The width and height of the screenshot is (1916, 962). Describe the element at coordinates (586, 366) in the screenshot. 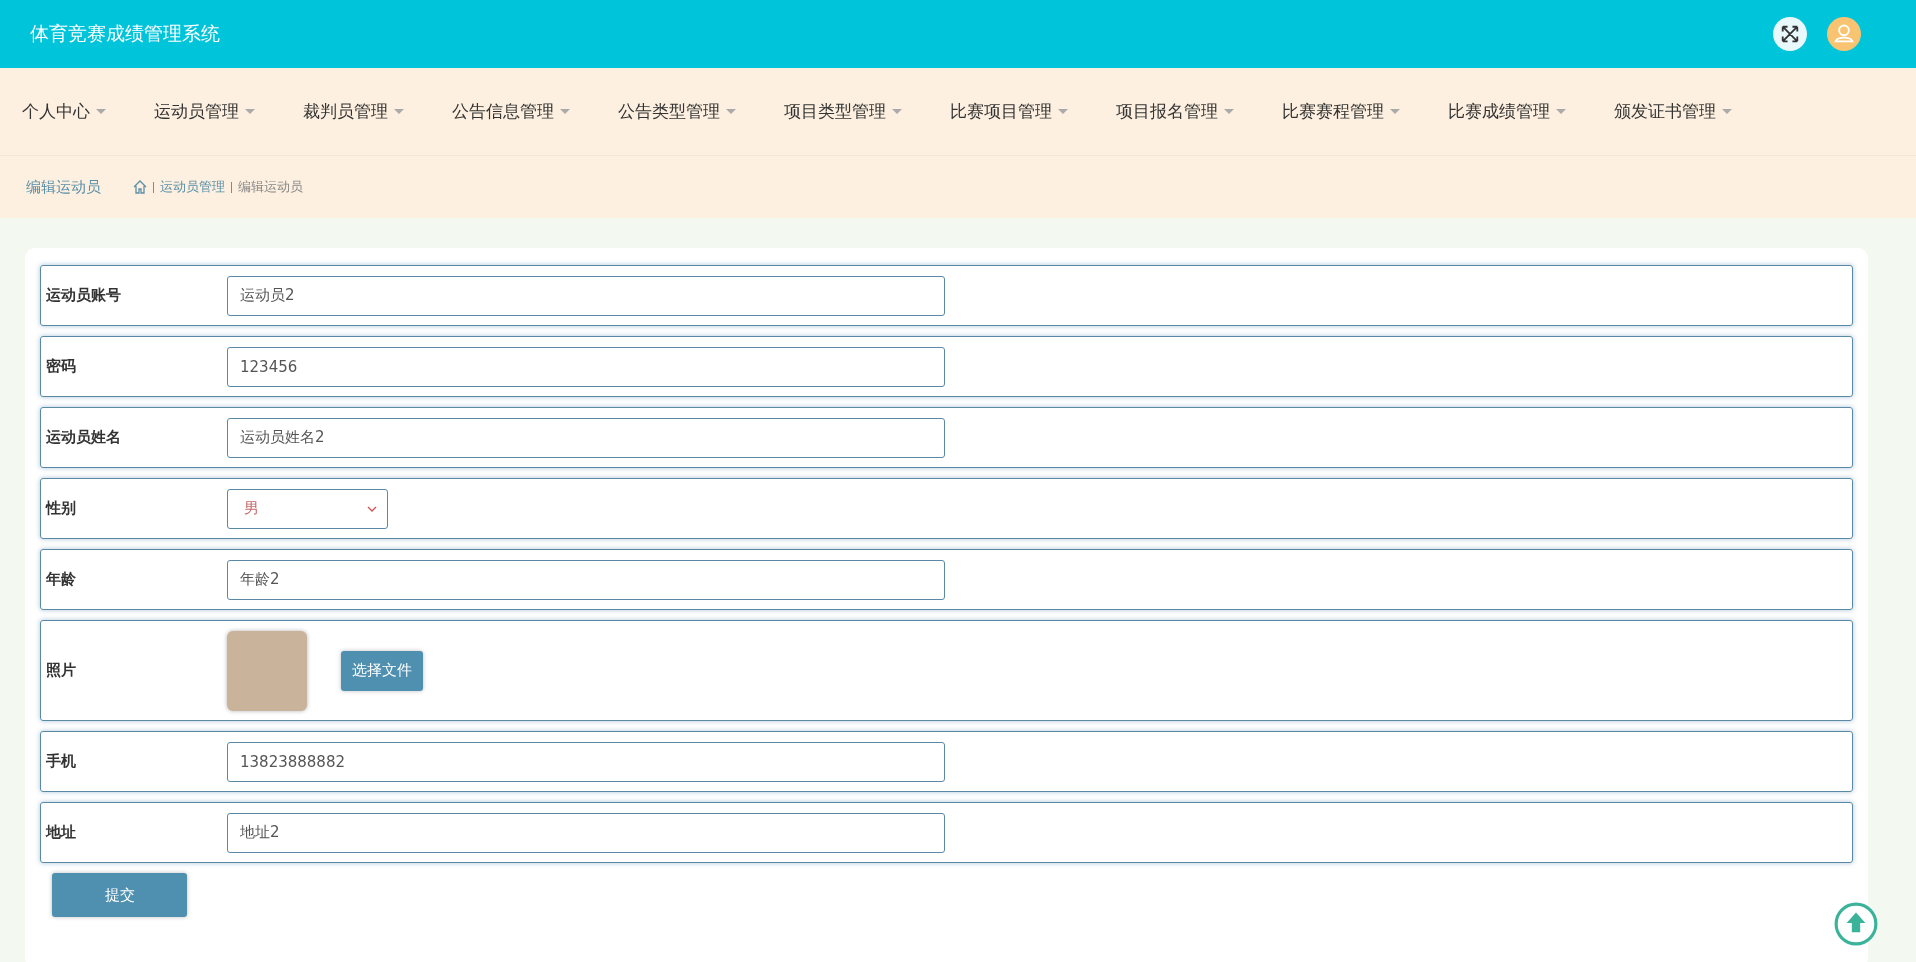

I see `input-field: 123456` at that location.